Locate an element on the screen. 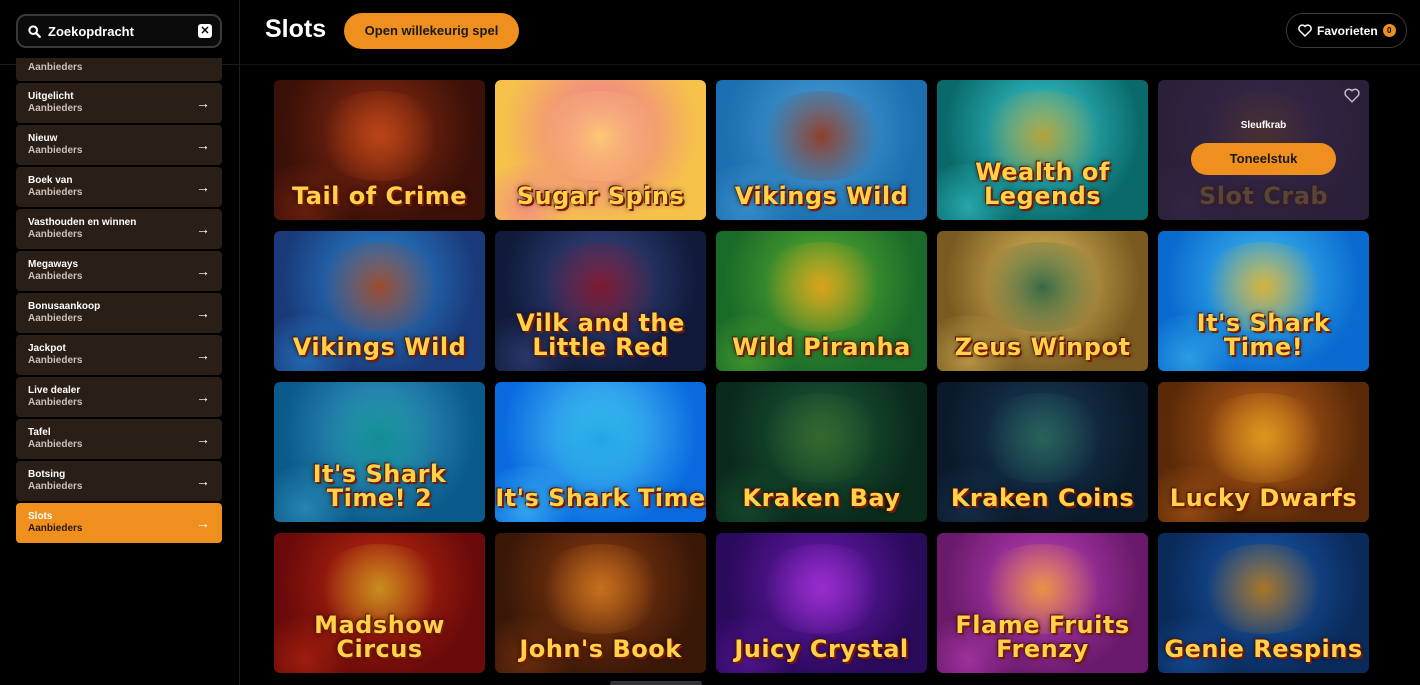 The image size is (1420, 685). sidebar-item-label: Jackpot is located at coordinates (47, 348).